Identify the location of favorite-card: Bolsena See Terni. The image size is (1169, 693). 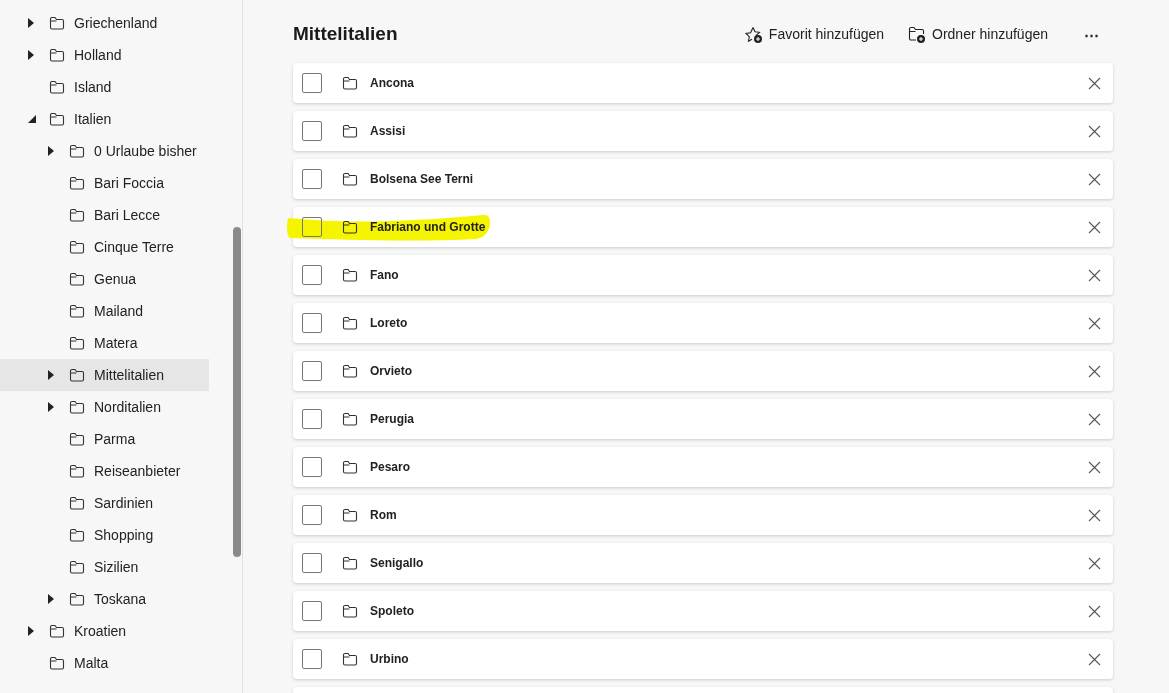
(703, 179).